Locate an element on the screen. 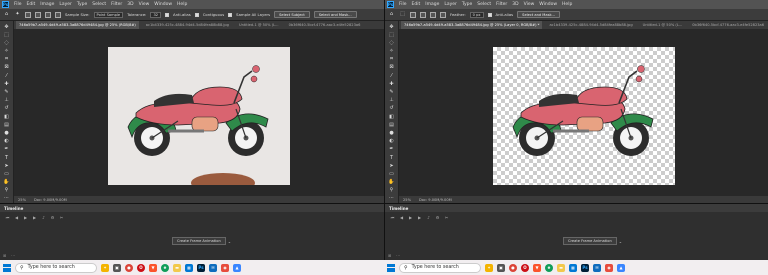 This screenshot has height=275, width=768. zoom-level: 25% is located at coordinates (407, 200).